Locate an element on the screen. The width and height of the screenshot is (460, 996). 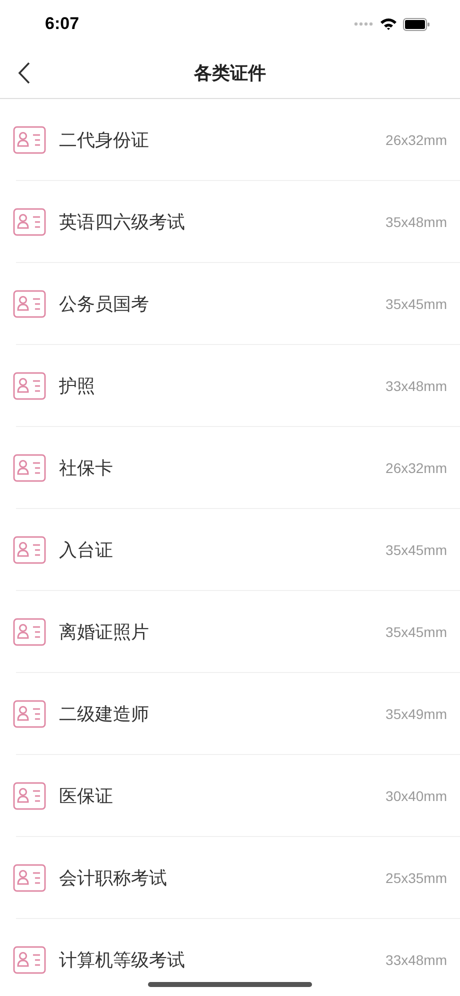
signal-icon is located at coordinates (364, 24).